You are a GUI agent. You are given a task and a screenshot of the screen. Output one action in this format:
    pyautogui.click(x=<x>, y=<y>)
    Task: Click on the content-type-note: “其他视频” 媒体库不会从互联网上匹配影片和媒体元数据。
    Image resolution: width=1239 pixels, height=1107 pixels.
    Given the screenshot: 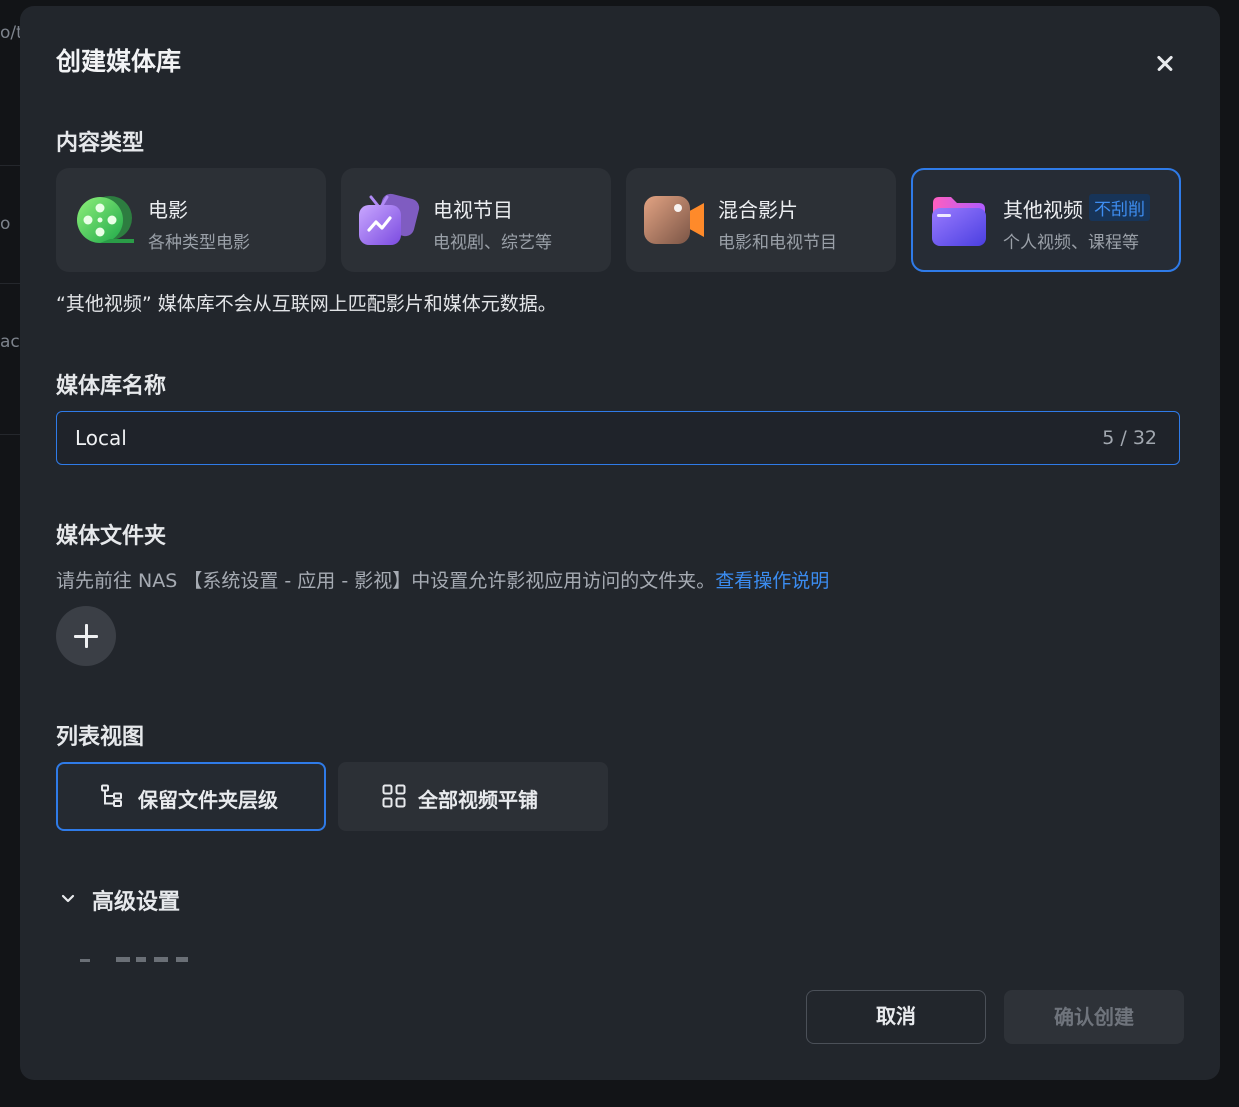 What is the action you would take?
    pyautogui.click(x=306, y=304)
    